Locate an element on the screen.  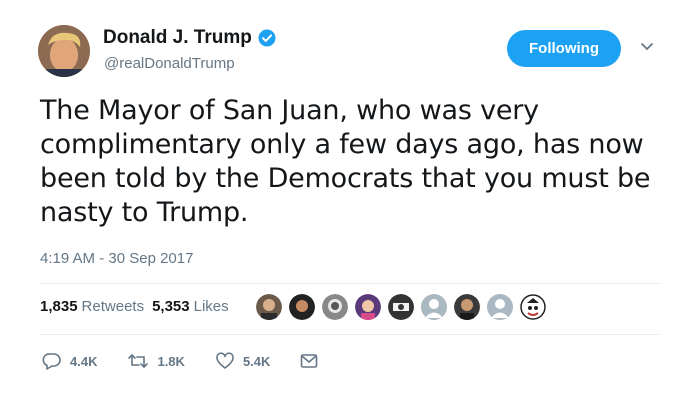
tweet-stats: 1,835 Retweets 5,353 Likes is located at coordinates (138, 306).